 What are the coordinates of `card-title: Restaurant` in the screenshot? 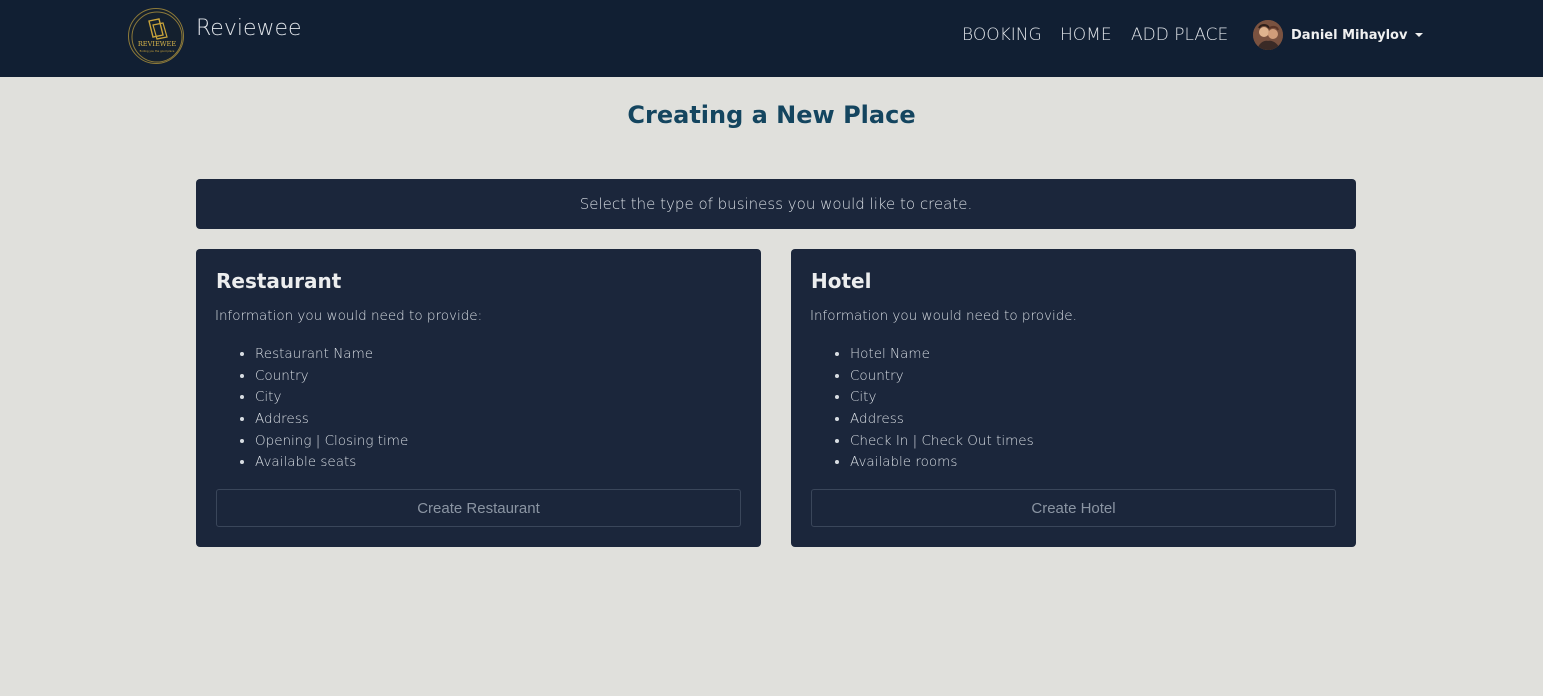 It's located at (279, 281).